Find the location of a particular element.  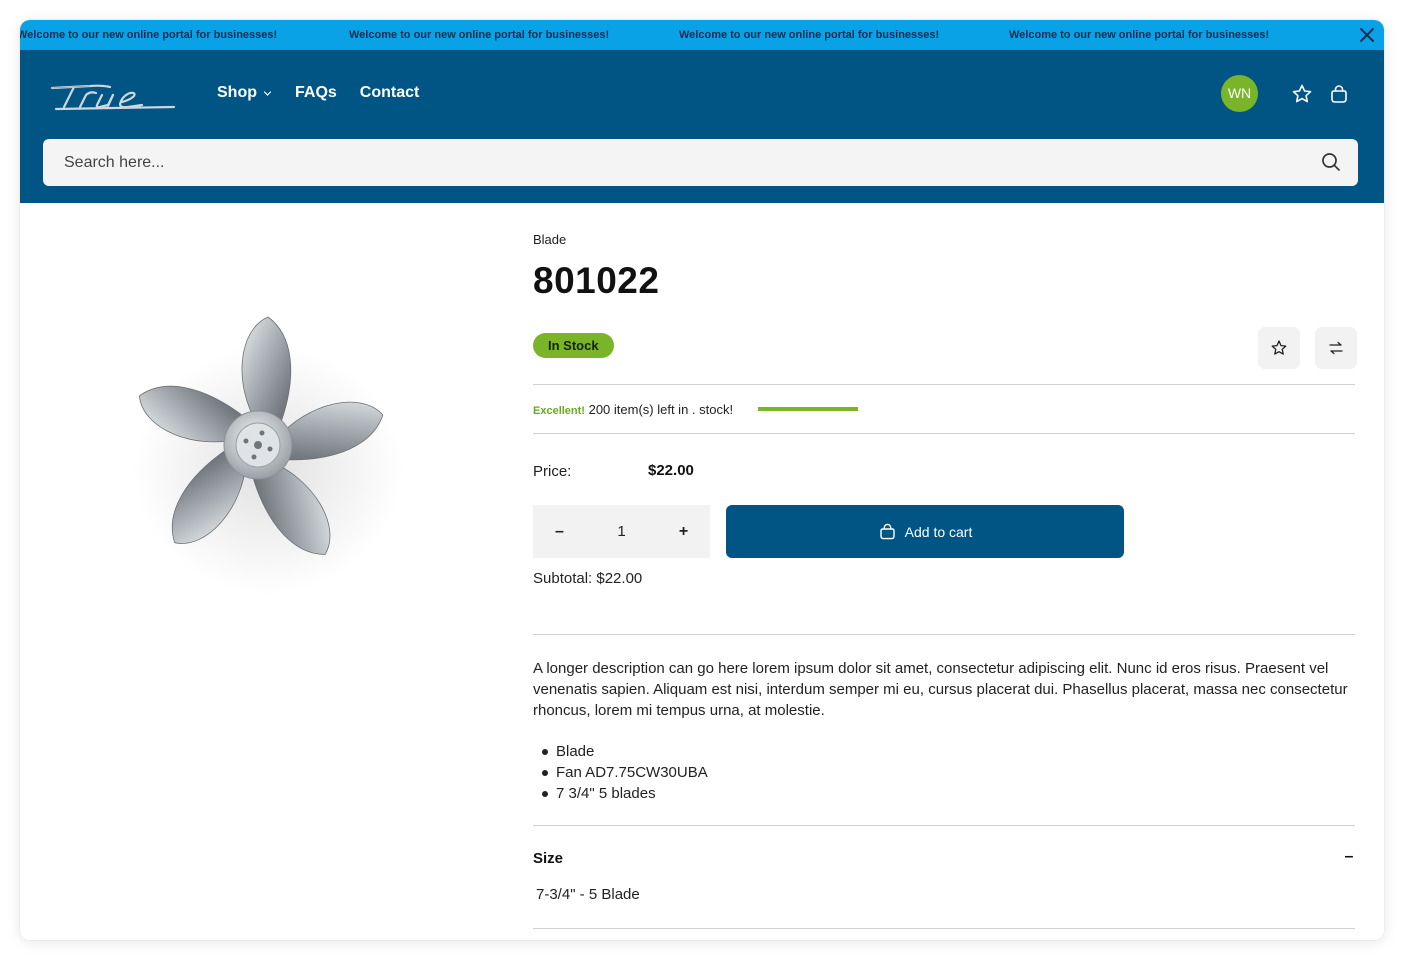

nav-contact-label: Contact is located at coordinates (389, 92).